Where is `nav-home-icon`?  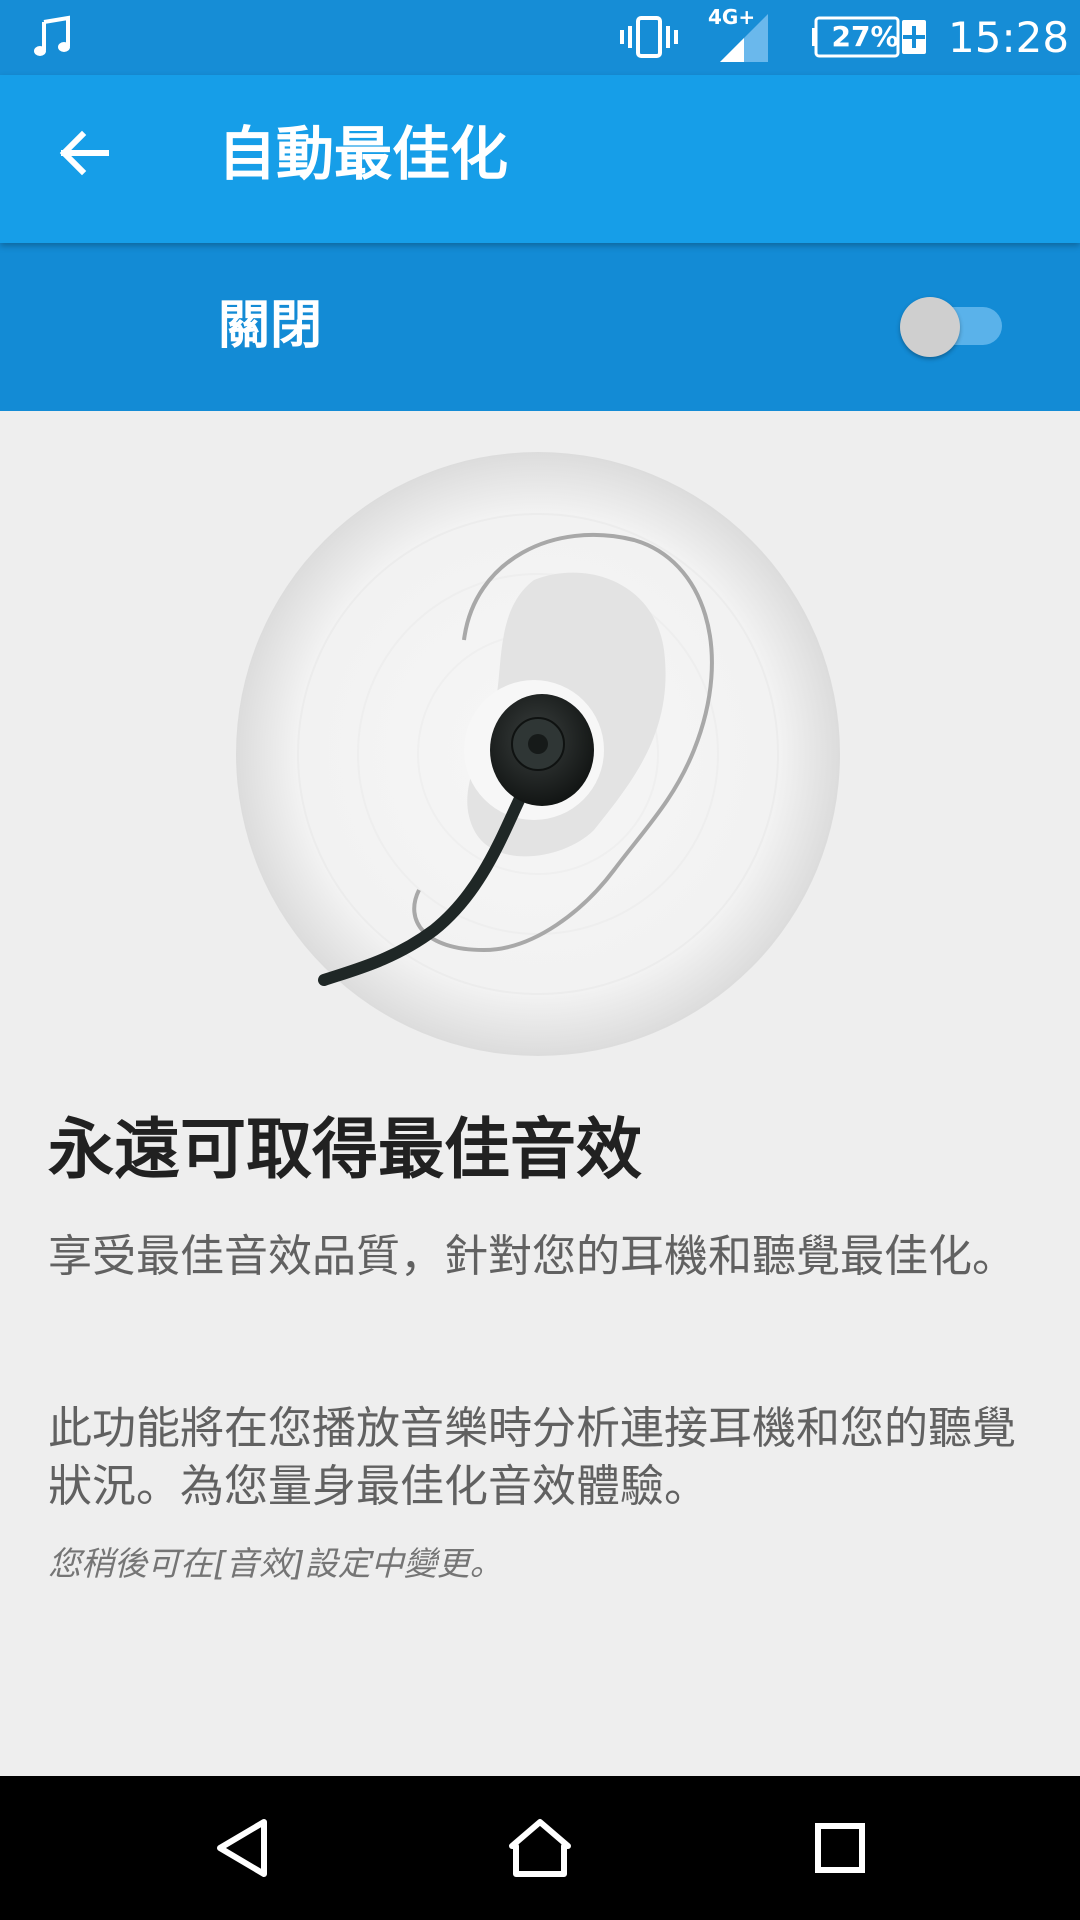
nav-home-icon is located at coordinates (540, 1848).